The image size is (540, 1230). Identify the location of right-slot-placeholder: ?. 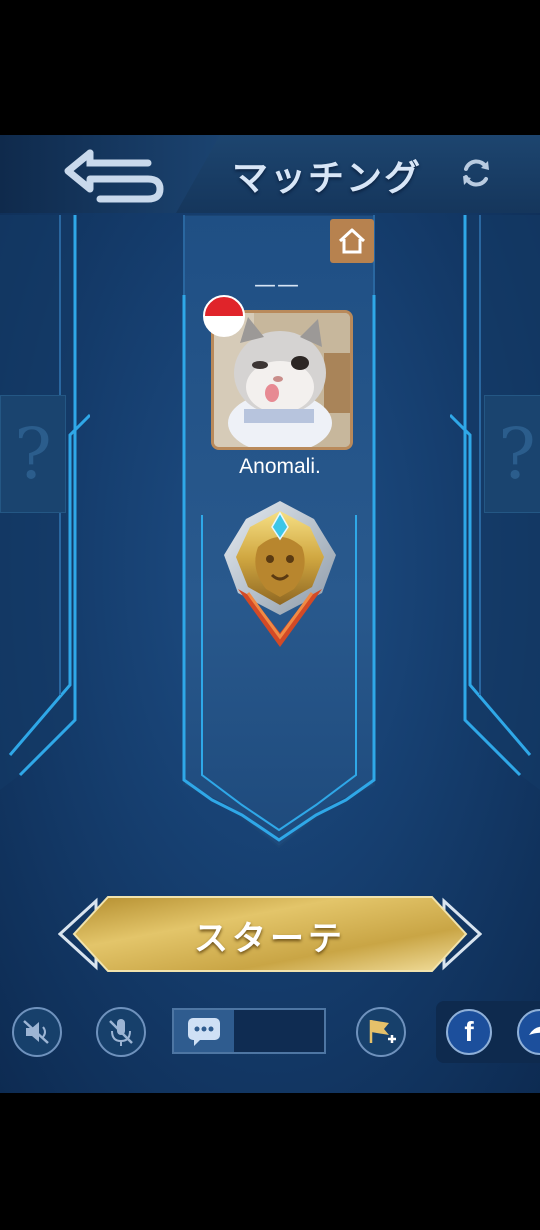
(512, 454).